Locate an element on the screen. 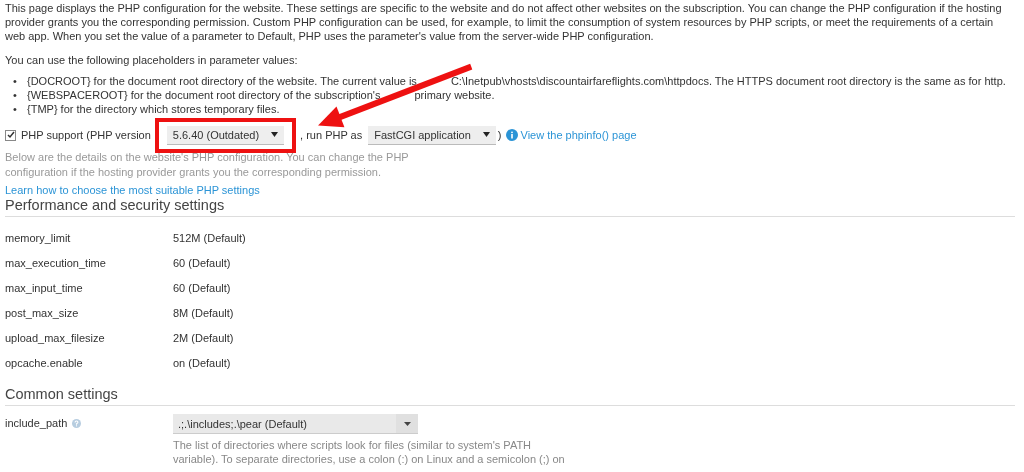 This screenshot has height=472, width=1024. setting-hint: The list of directories where scripts look for files (similar to system's PATH variable). To separate directories, use a colon (:) on Linux and a semicolon (;) on is located at coordinates (369, 452).